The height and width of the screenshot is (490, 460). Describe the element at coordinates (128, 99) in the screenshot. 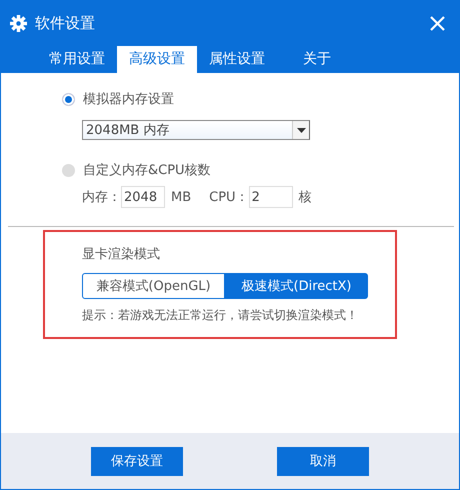

I see `radio-label: 模拟器内存设置` at that location.